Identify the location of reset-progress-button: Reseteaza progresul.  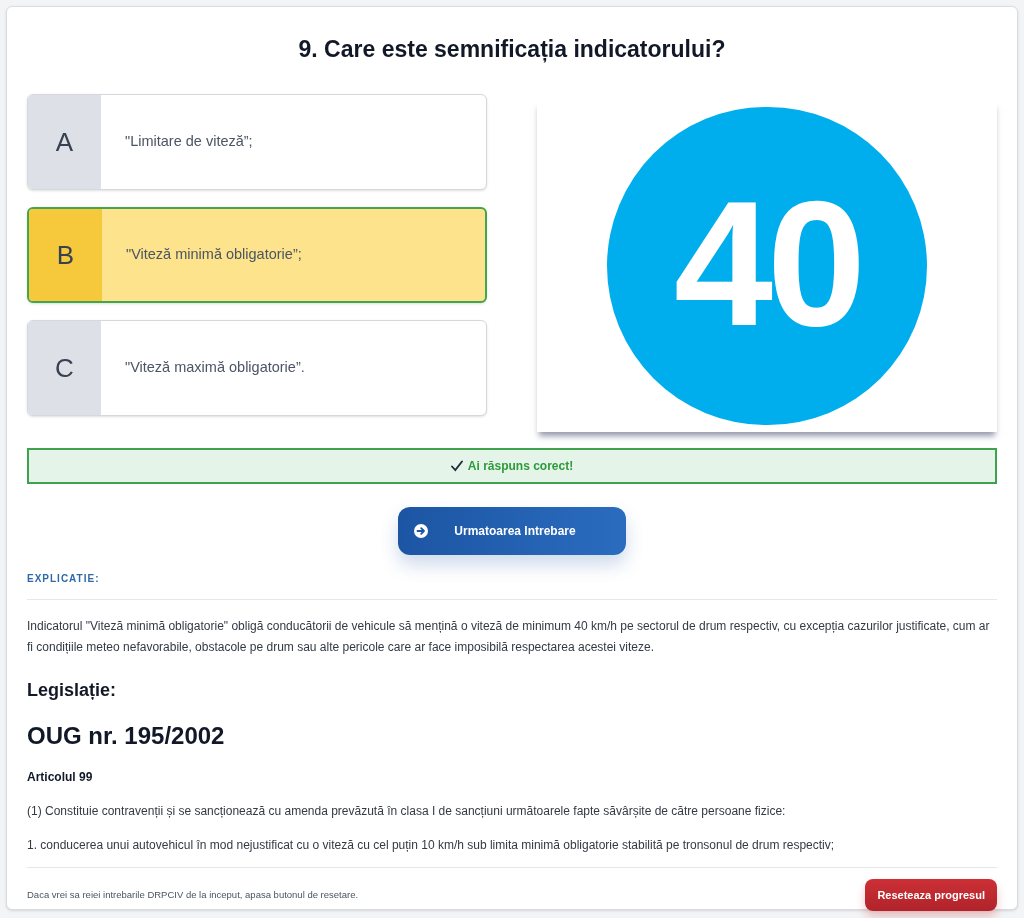
(931, 895).